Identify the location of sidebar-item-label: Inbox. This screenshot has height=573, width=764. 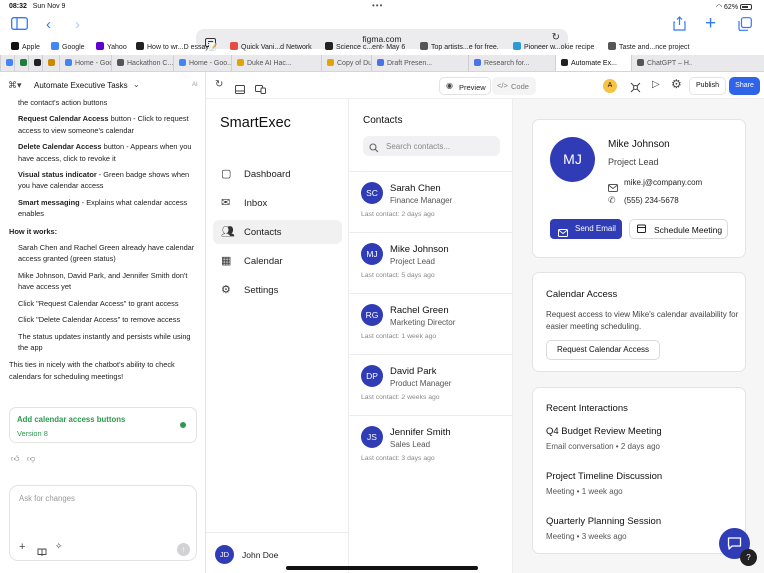
(256, 203).